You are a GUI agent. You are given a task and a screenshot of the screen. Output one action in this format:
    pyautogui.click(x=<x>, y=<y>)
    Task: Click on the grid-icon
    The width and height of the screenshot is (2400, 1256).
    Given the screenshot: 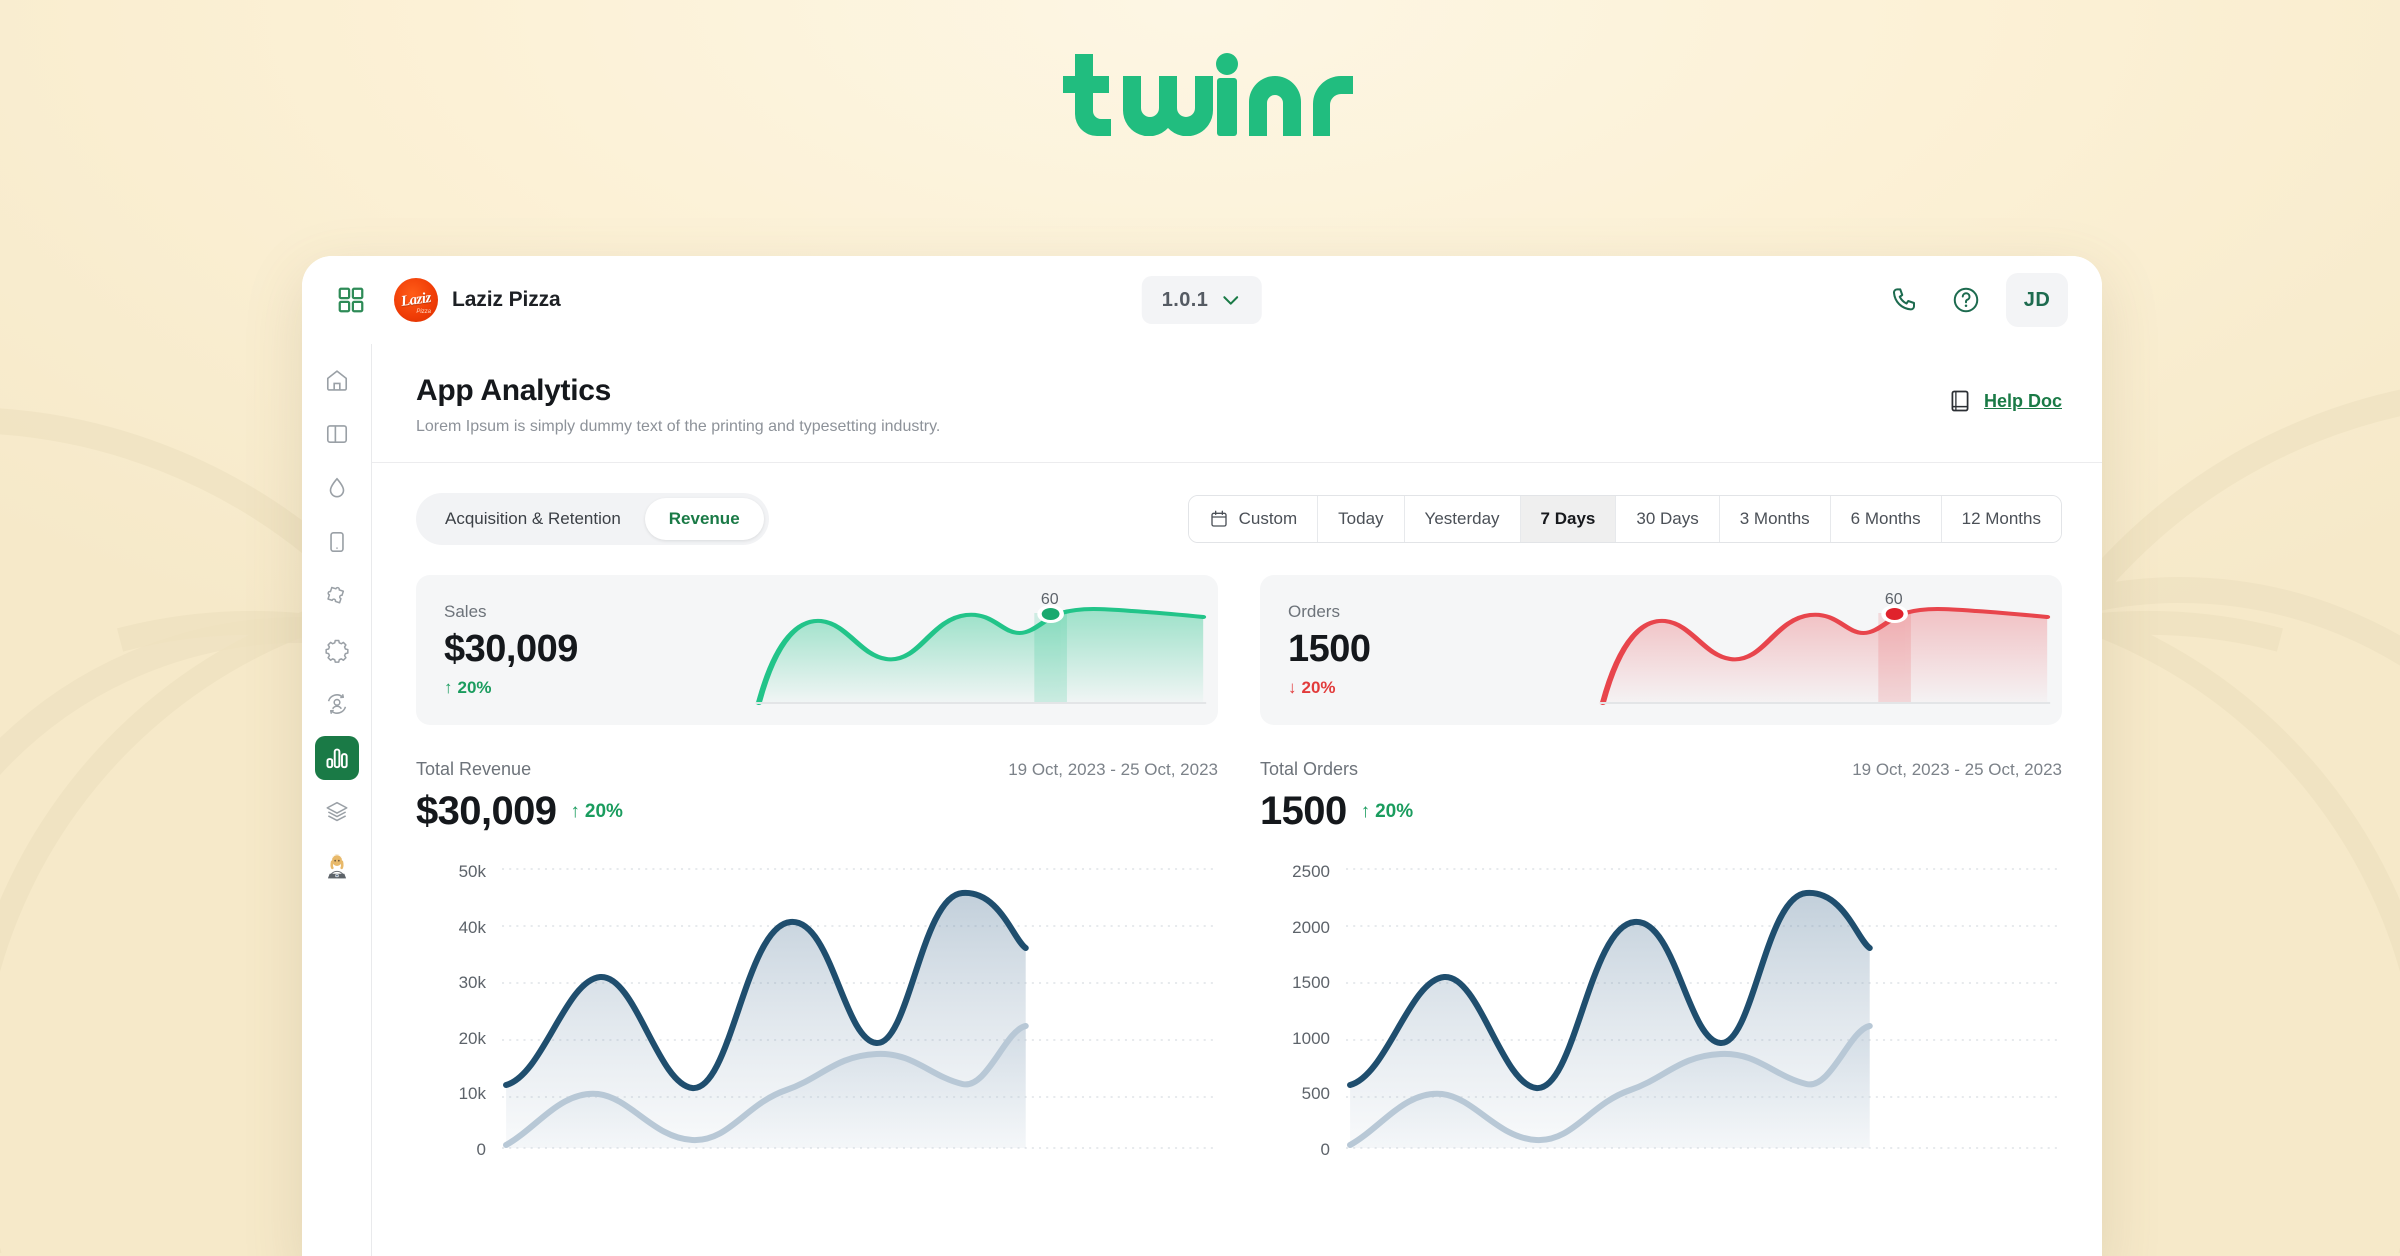 What is the action you would take?
    pyautogui.click(x=351, y=300)
    